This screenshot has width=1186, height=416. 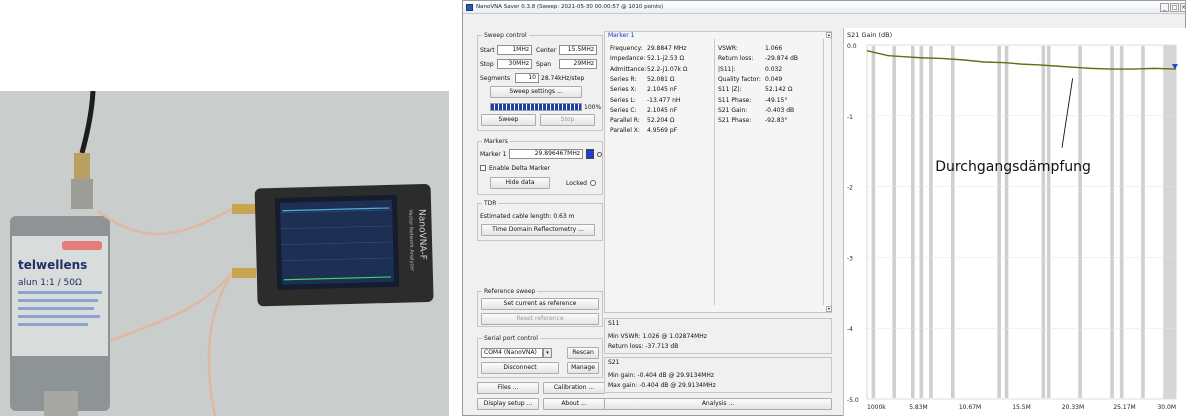 What do you see at coordinates (576, 183) in the screenshot?
I see `locked-label: Locked` at bounding box center [576, 183].